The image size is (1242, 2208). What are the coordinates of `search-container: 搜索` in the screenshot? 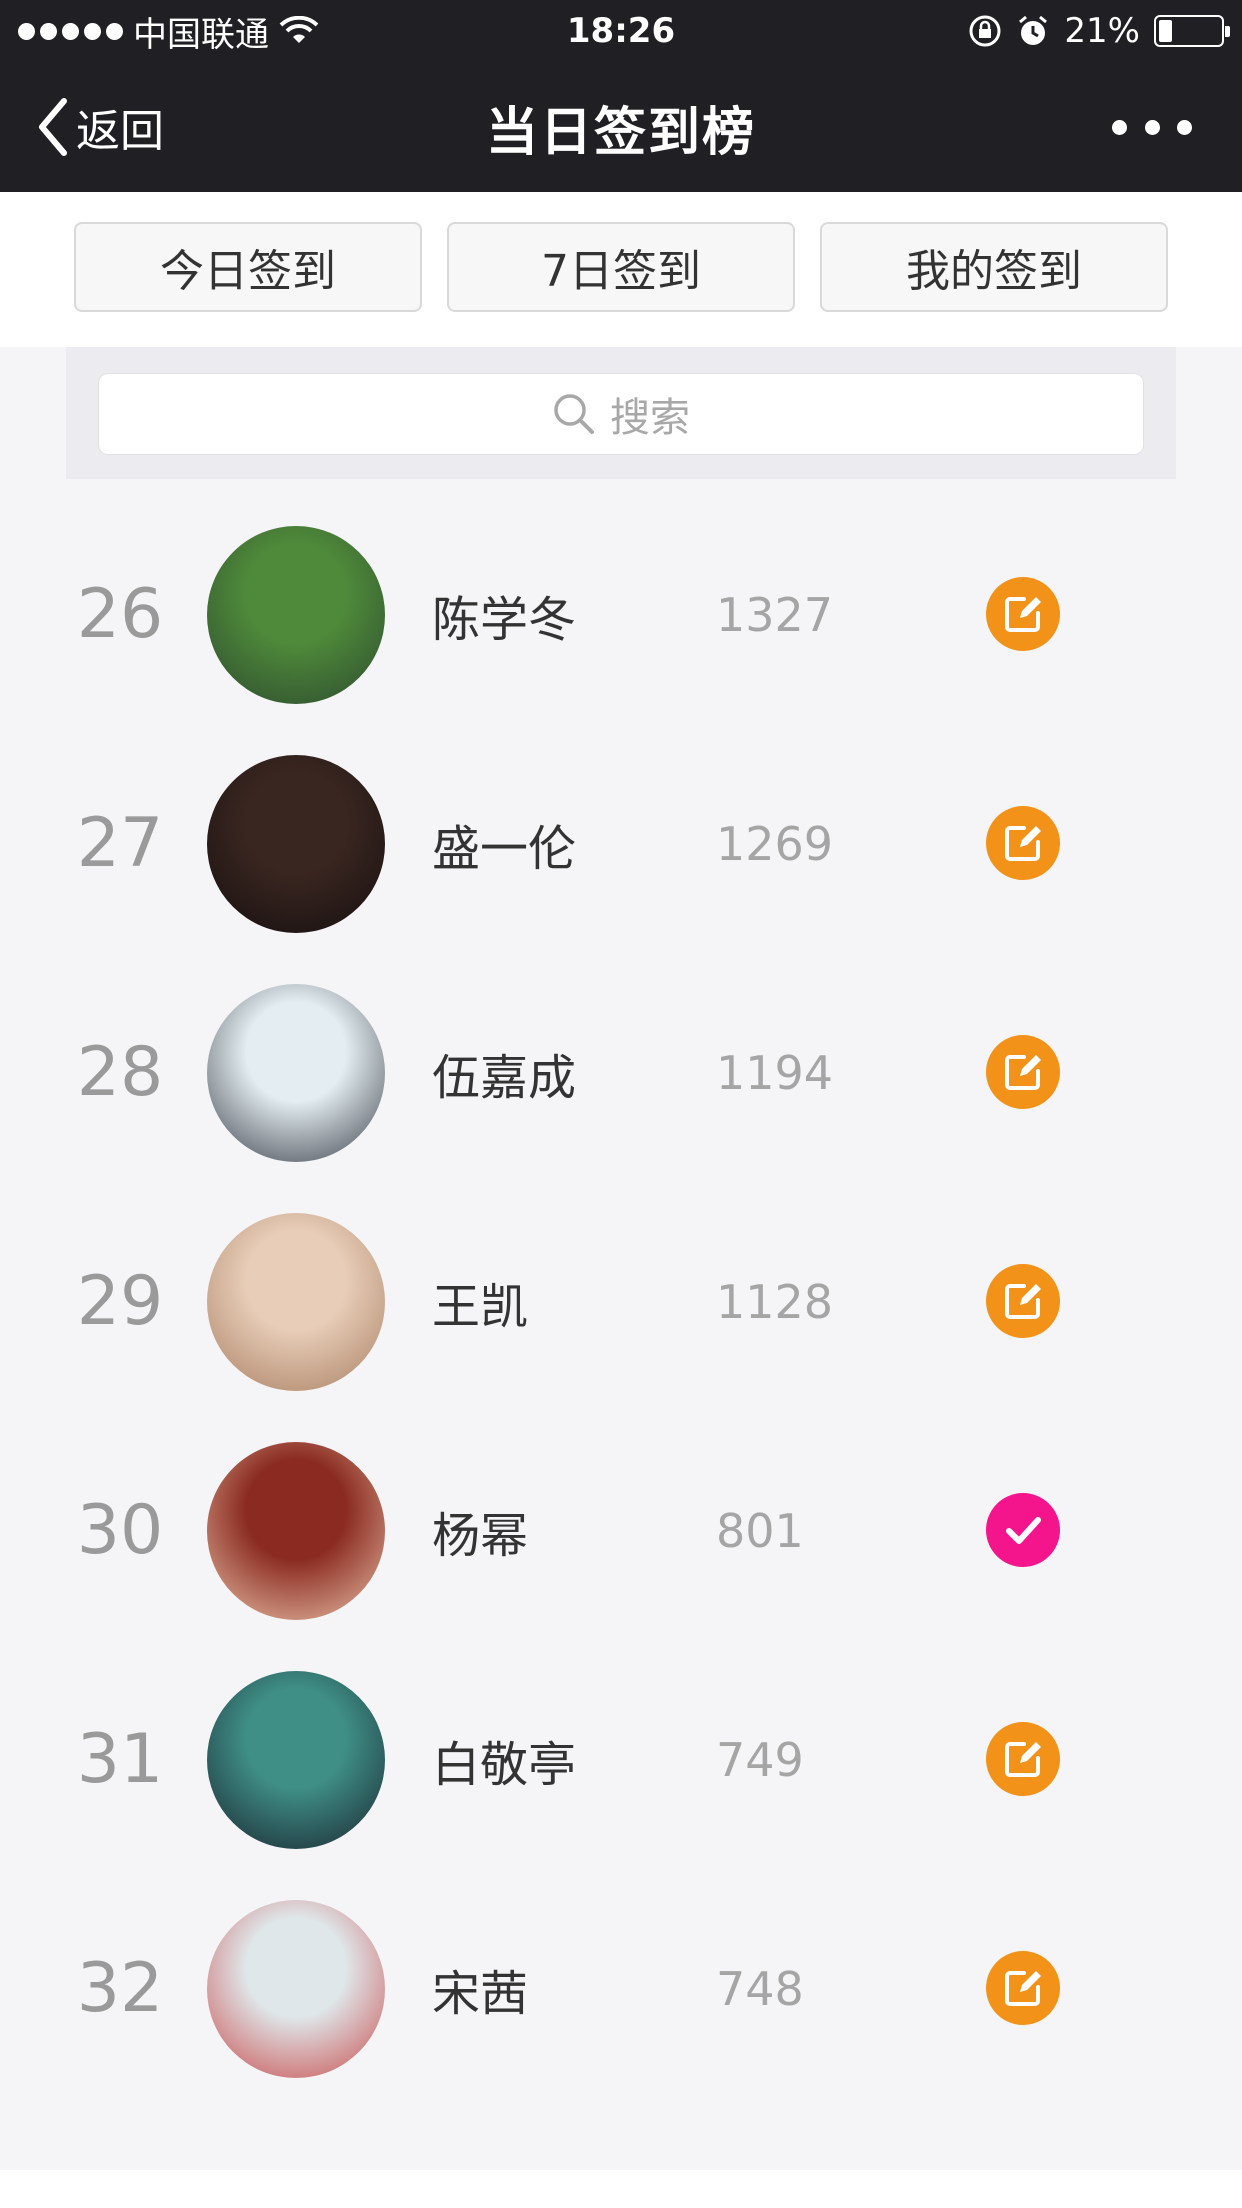 It's located at (621, 413).